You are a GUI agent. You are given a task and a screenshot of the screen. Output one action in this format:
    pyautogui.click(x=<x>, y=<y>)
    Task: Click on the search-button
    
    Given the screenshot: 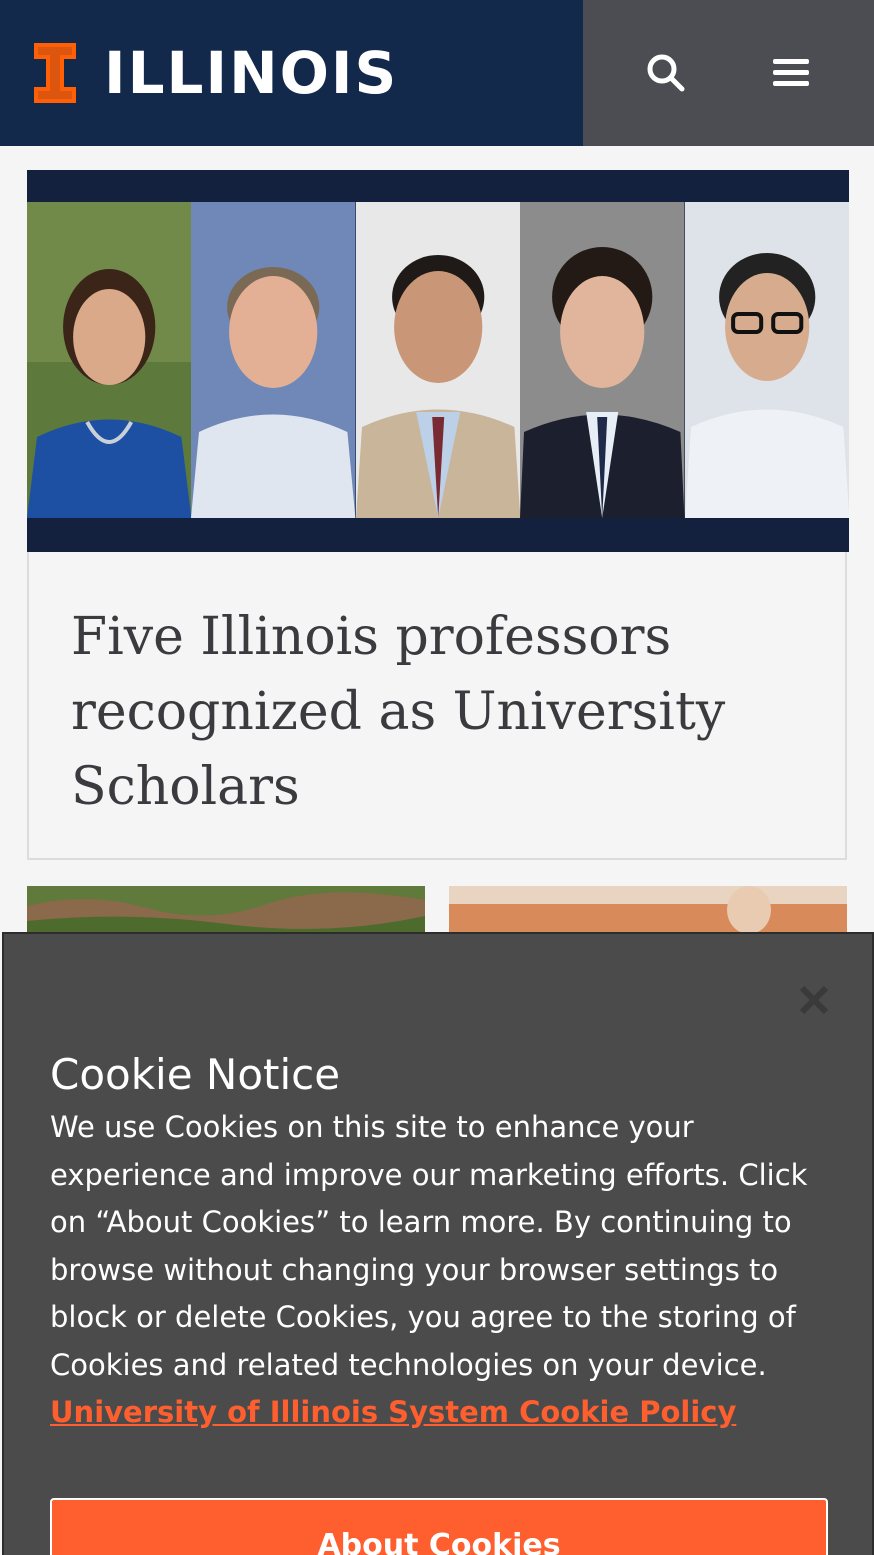 What is the action you would take?
    pyautogui.click(x=666, y=73)
    